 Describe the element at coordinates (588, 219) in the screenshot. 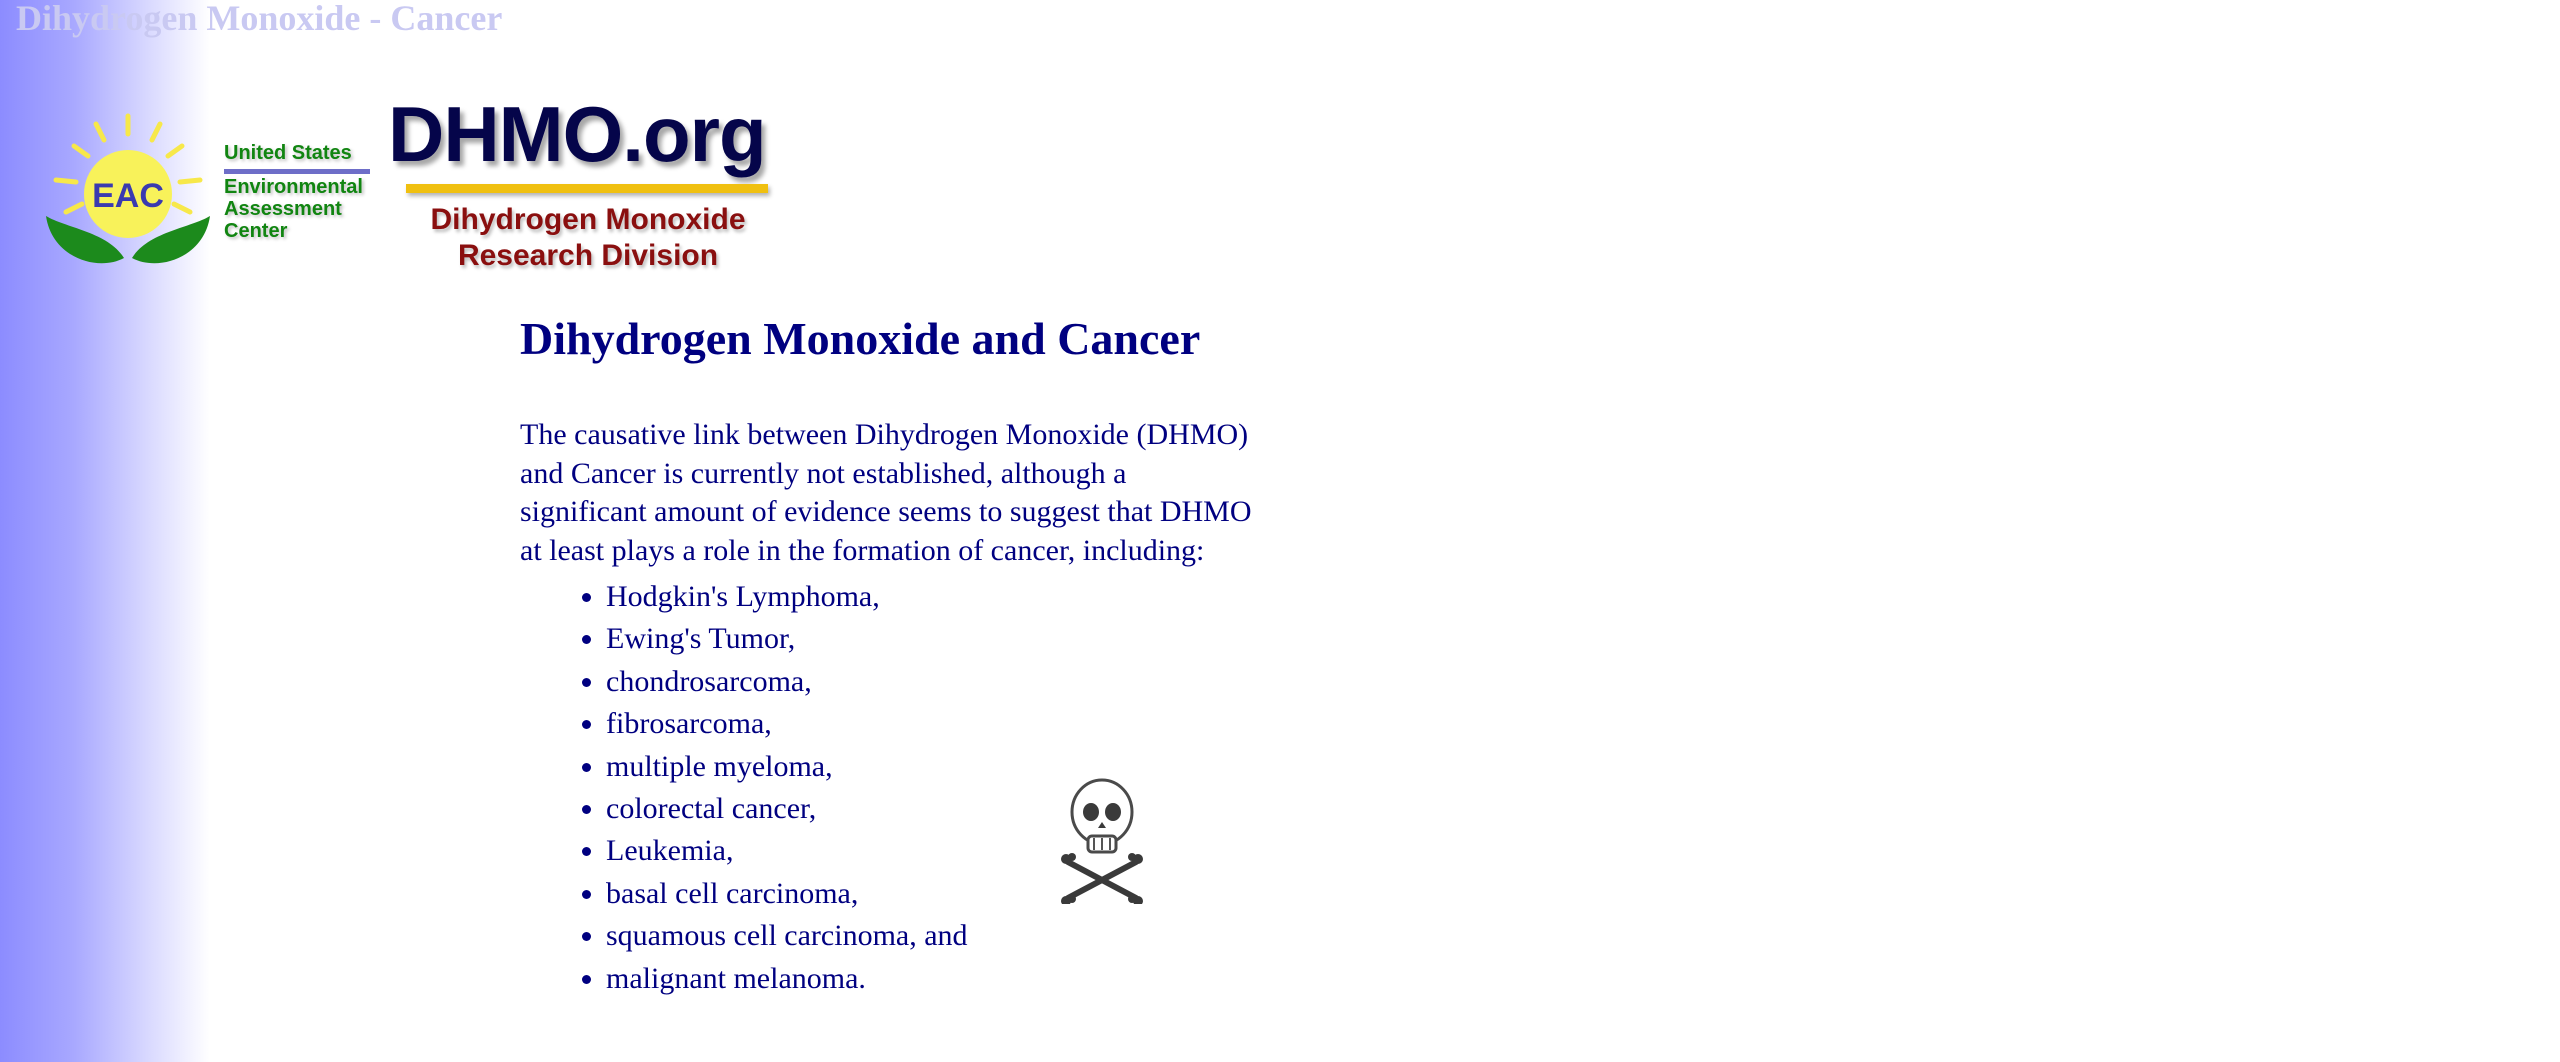

I see `dhmo-subtitle-line-1: Dihydrogen Monoxide` at that location.